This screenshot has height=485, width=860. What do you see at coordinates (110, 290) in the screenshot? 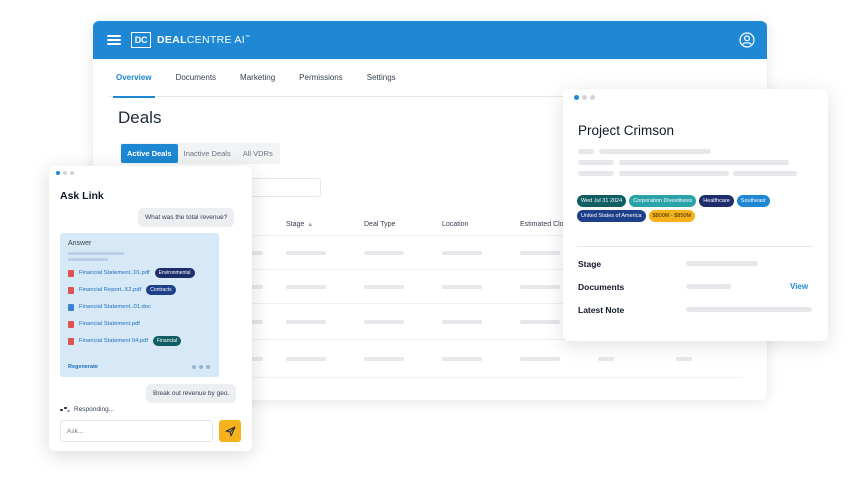
I see `file-name: Financial Report..X2.pdf` at bounding box center [110, 290].